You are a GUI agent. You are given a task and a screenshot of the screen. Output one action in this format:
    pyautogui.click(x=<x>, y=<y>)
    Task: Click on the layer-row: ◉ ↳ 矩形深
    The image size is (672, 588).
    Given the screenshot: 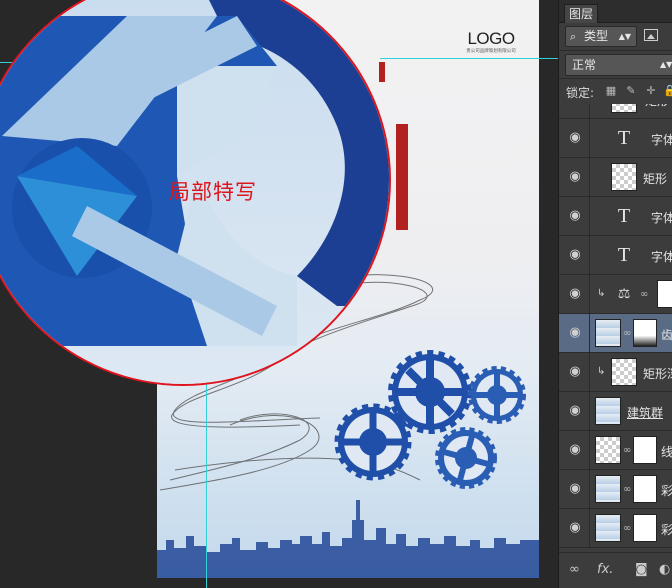 What is the action you would take?
    pyautogui.click(x=615, y=372)
    